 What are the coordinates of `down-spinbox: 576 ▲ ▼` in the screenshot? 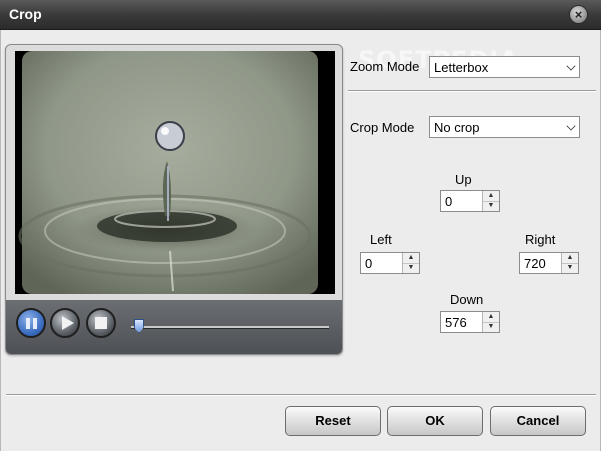 It's located at (470, 322).